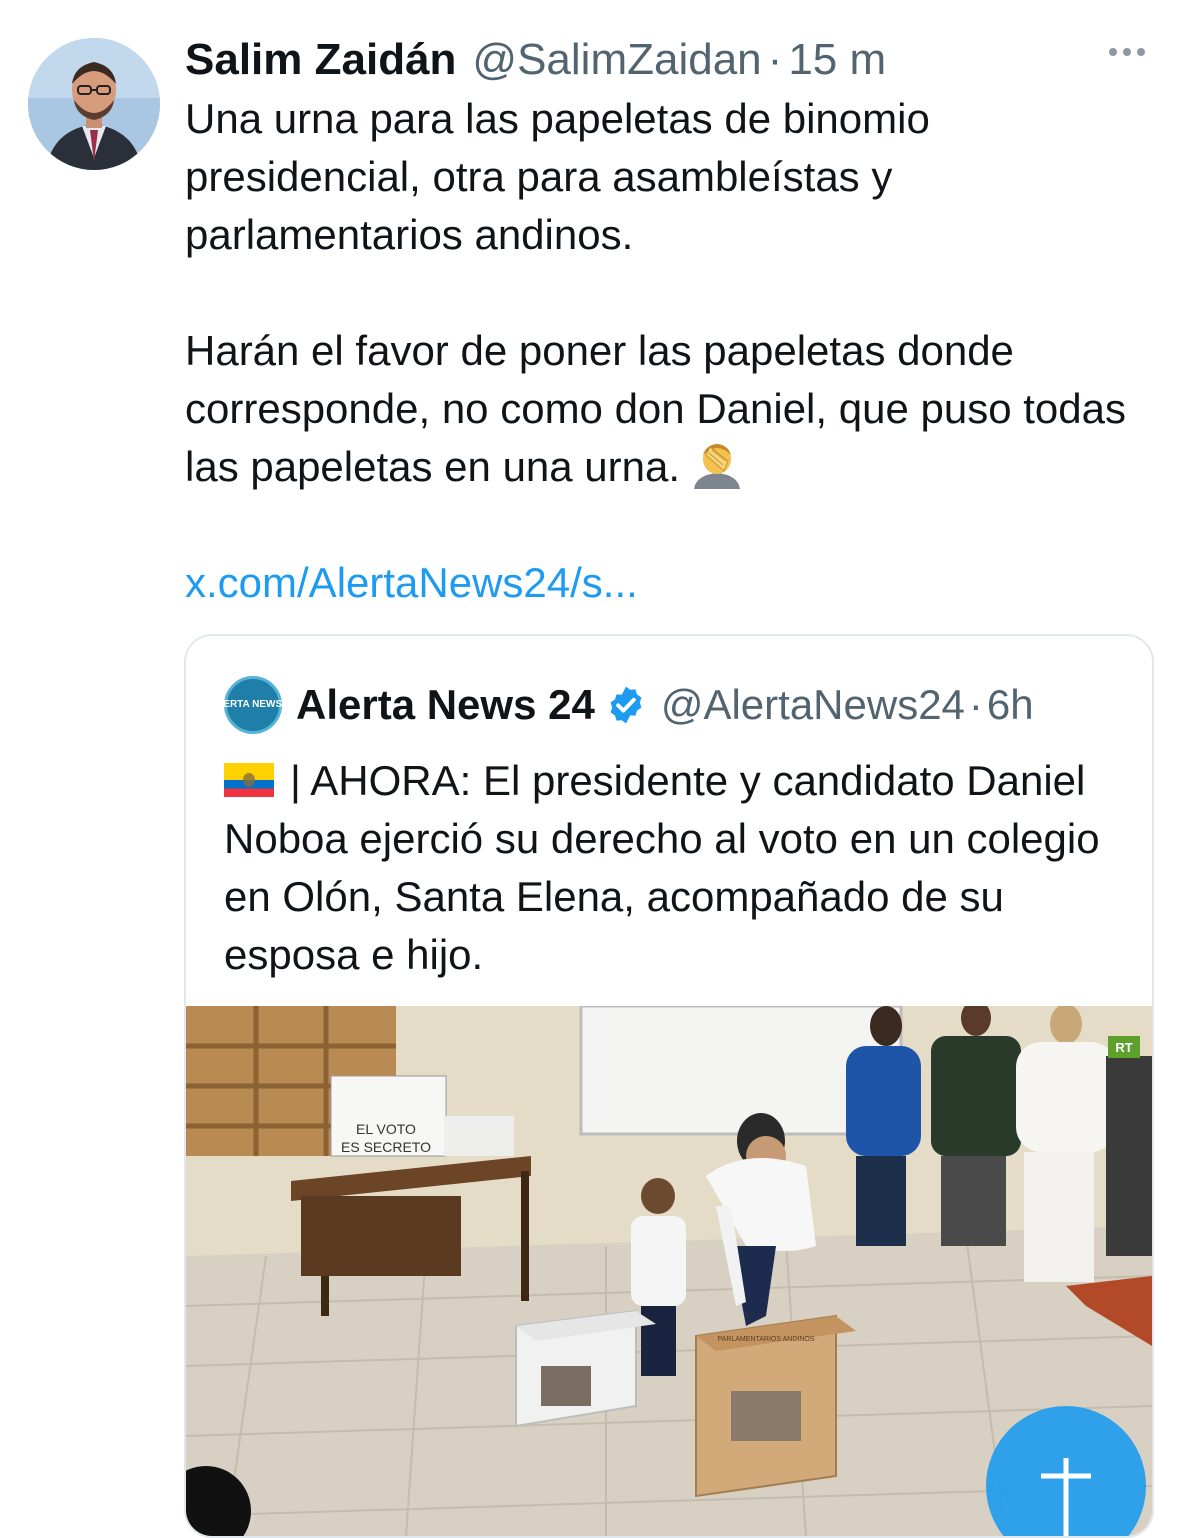  What do you see at coordinates (320, 60) in the screenshot?
I see `author-name: Salim Zaidán` at bounding box center [320, 60].